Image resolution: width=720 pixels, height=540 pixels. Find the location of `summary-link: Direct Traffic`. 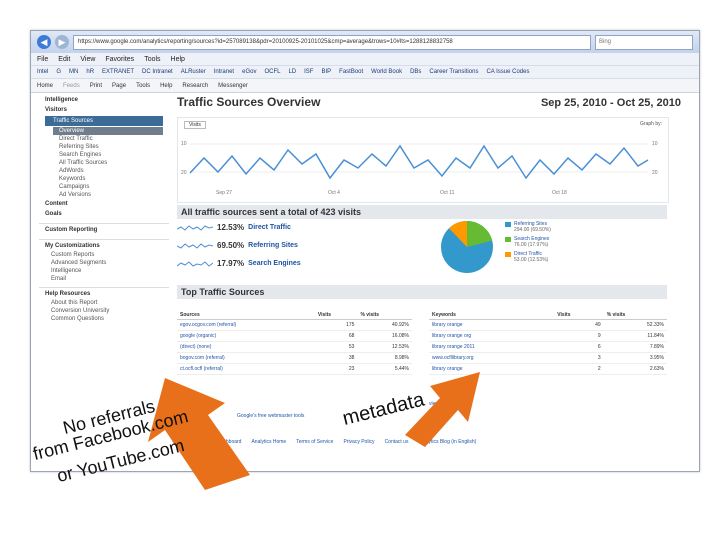

summary-link: Direct Traffic is located at coordinates (269, 227).